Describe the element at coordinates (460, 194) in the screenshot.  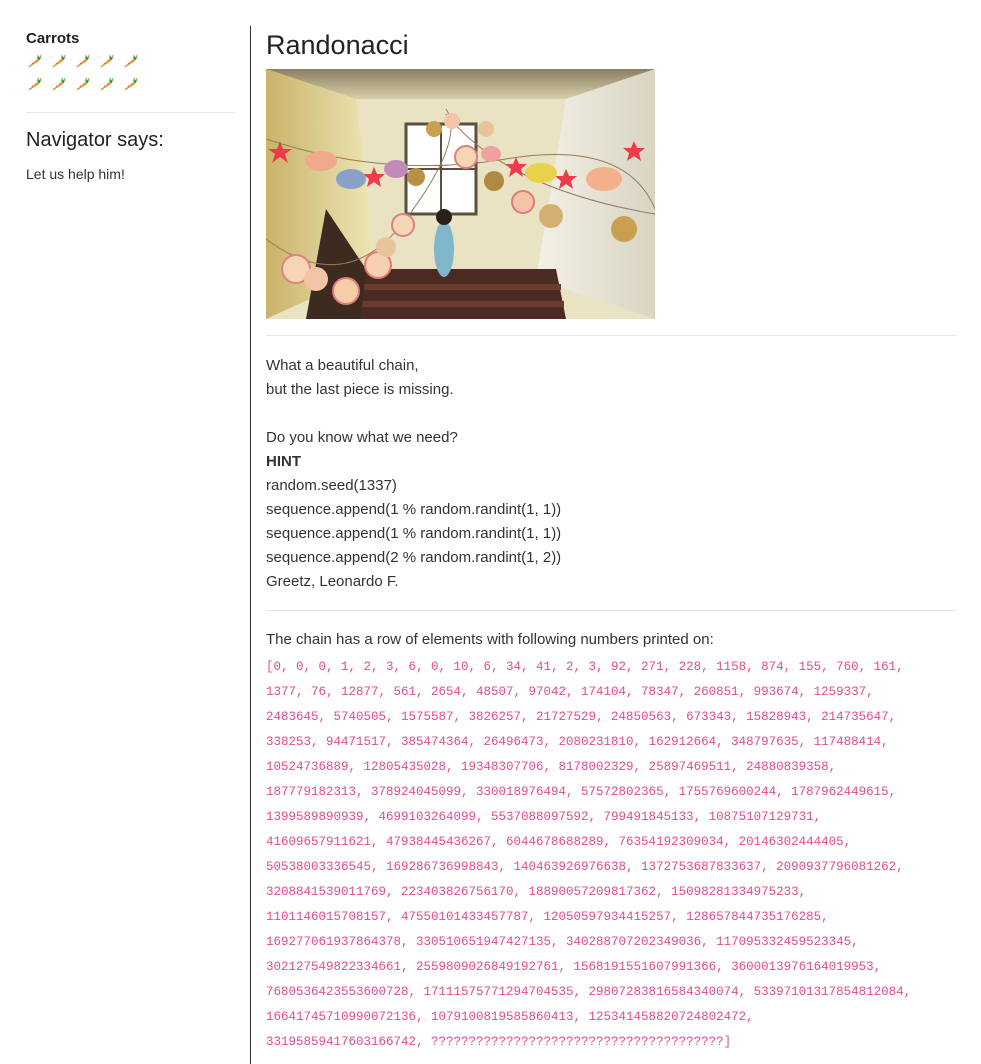
I see `garland-photo` at that location.